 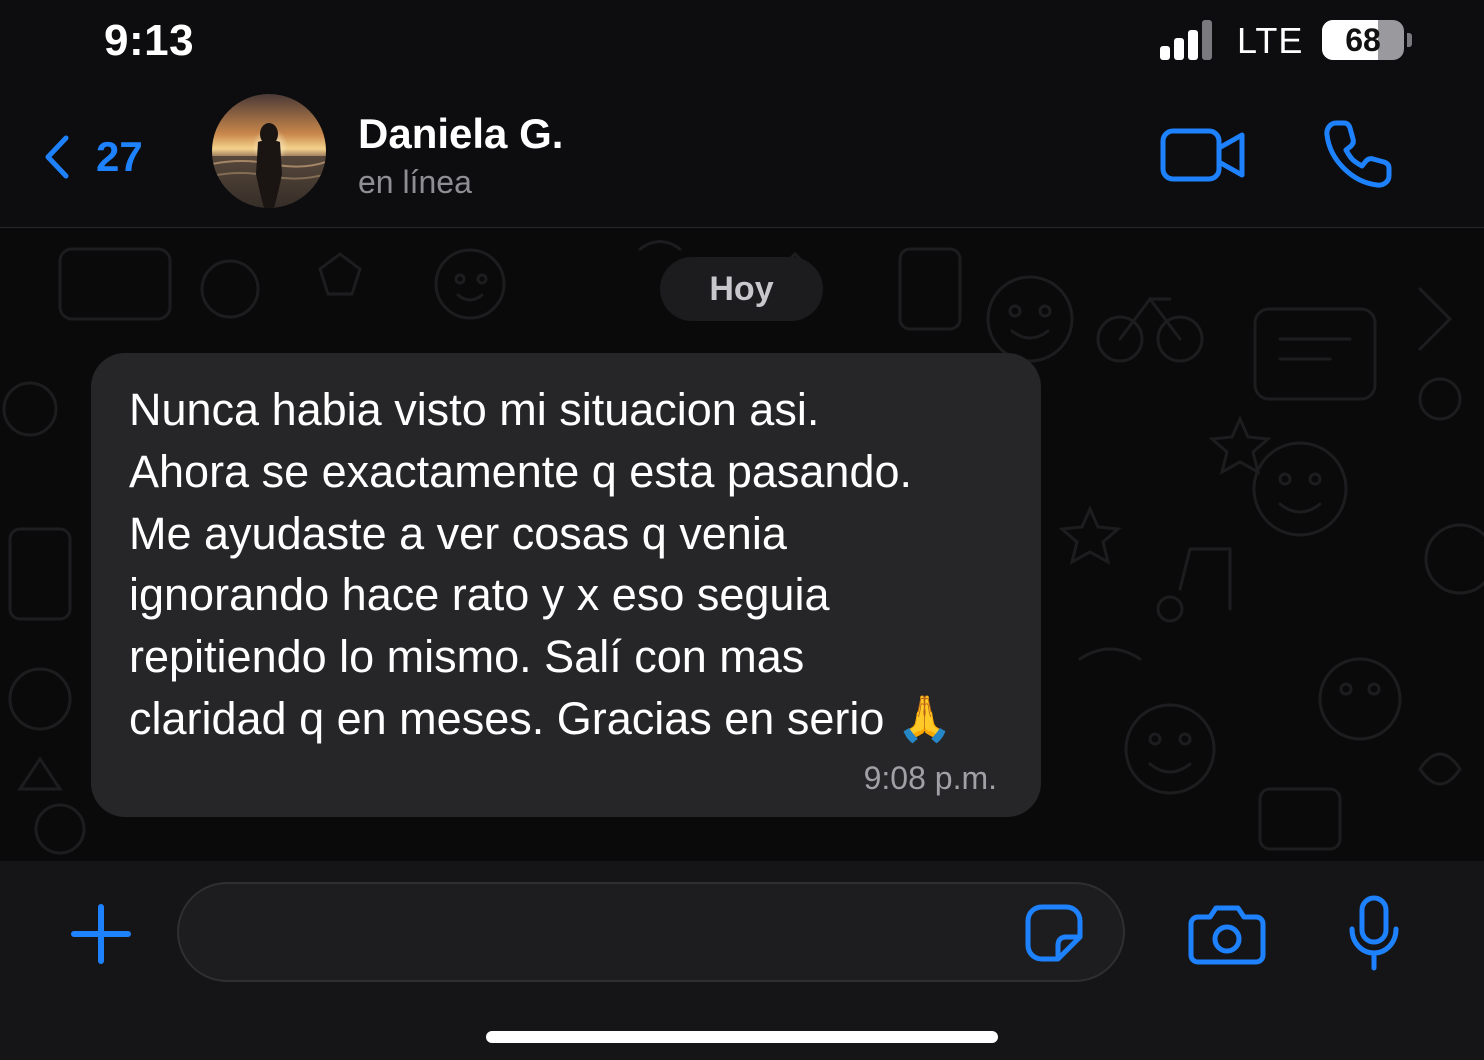 What do you see at coordinates (479, 595) in the screenshot?
I see `message-line: ignorando hace rato y x eso seguia` at bounding box center [479, 595].